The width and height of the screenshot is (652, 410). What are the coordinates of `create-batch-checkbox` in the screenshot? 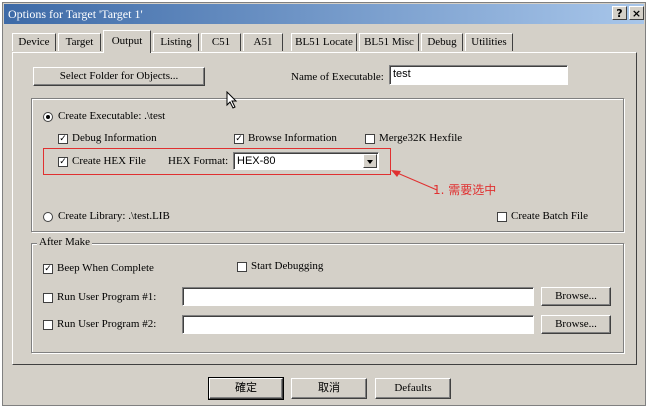 It's located at (502, 217).